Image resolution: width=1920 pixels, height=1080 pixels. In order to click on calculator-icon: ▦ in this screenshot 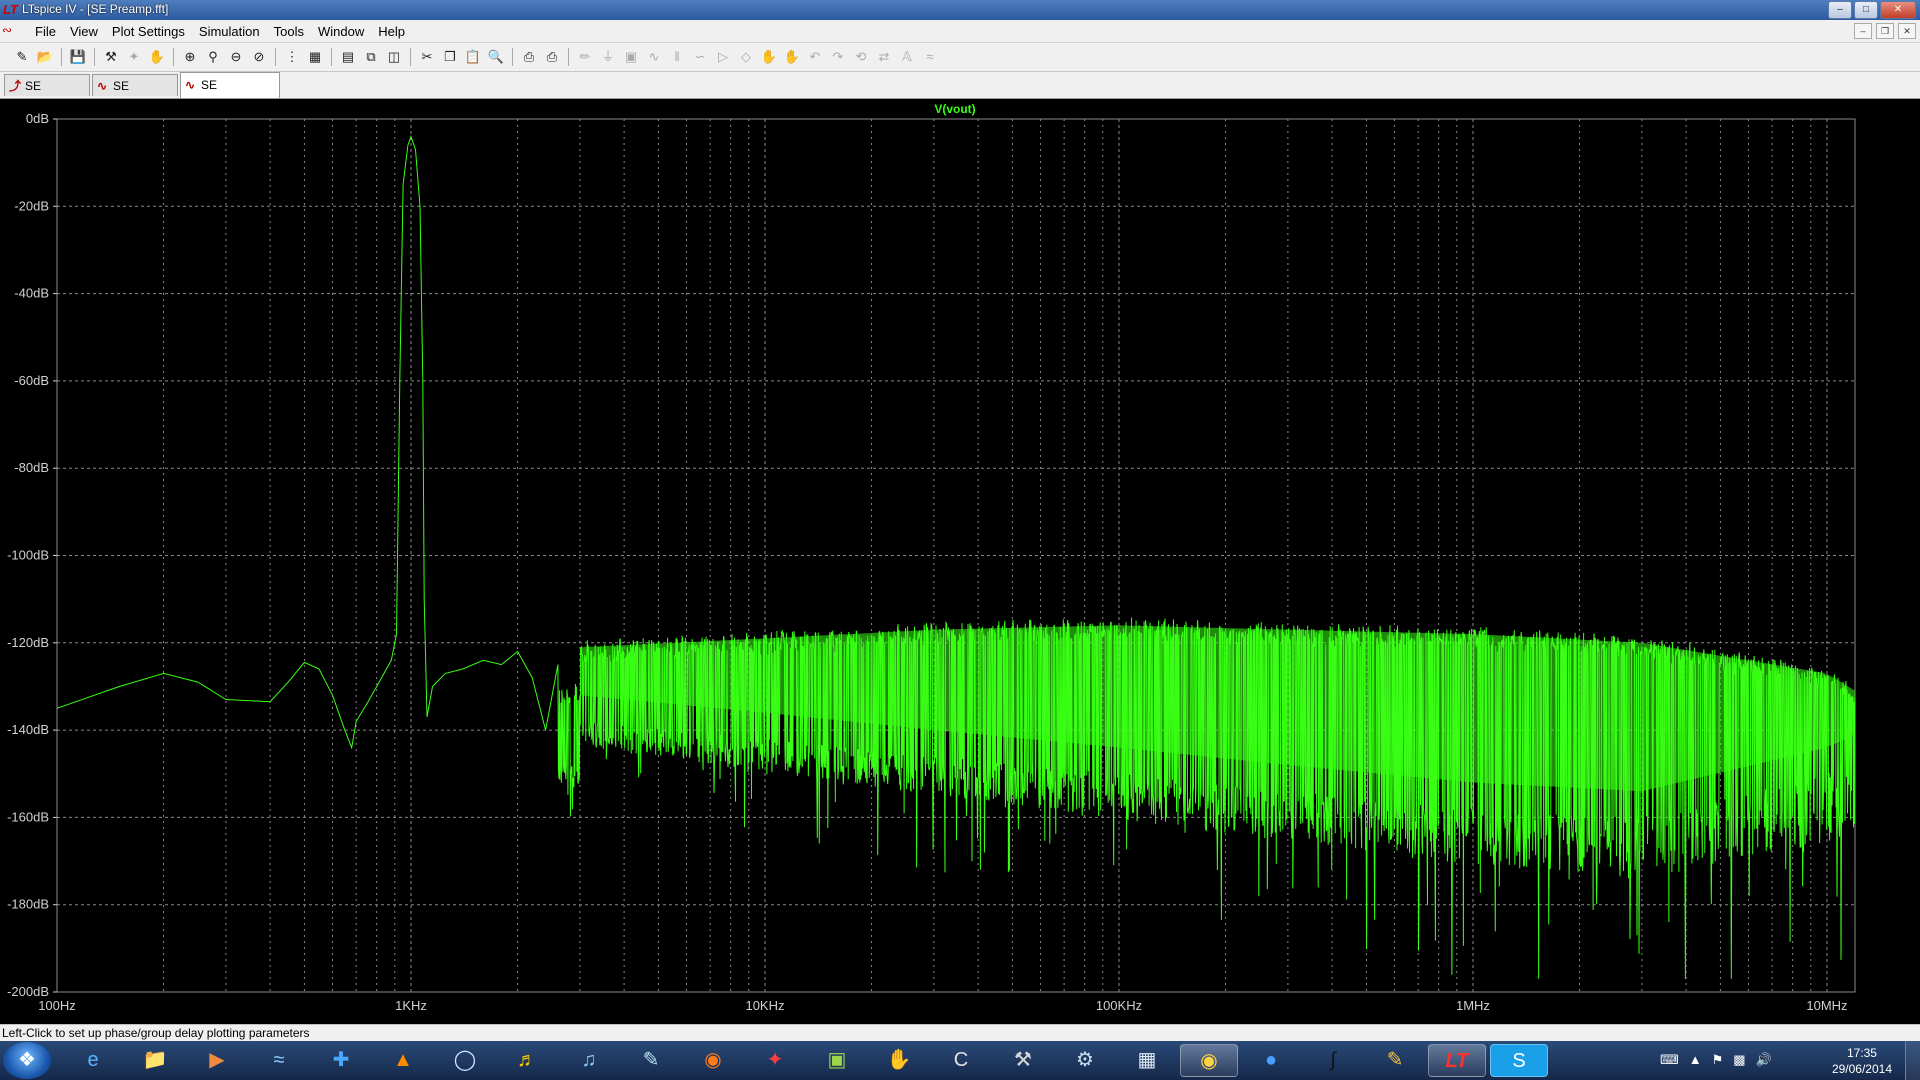, I will do `click(1147, 1060)`.